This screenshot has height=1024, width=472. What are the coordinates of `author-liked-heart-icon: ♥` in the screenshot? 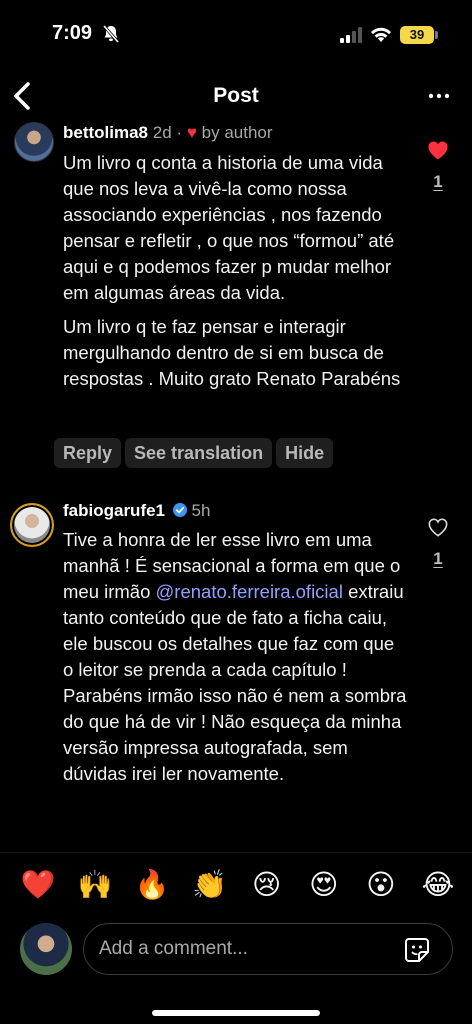 It's located at (191, 132).